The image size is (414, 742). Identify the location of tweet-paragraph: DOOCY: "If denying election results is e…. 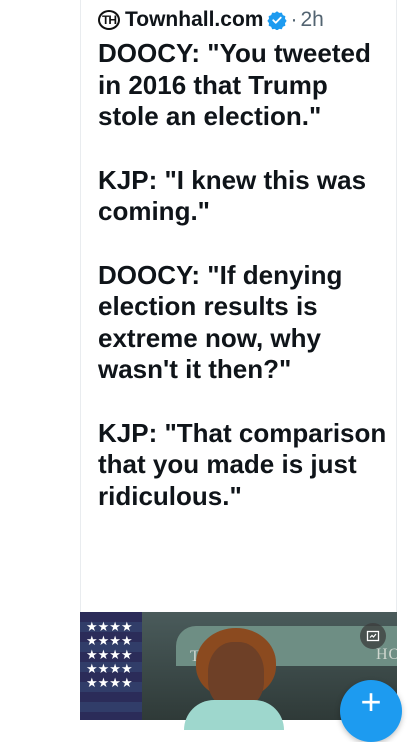
(220, 322).